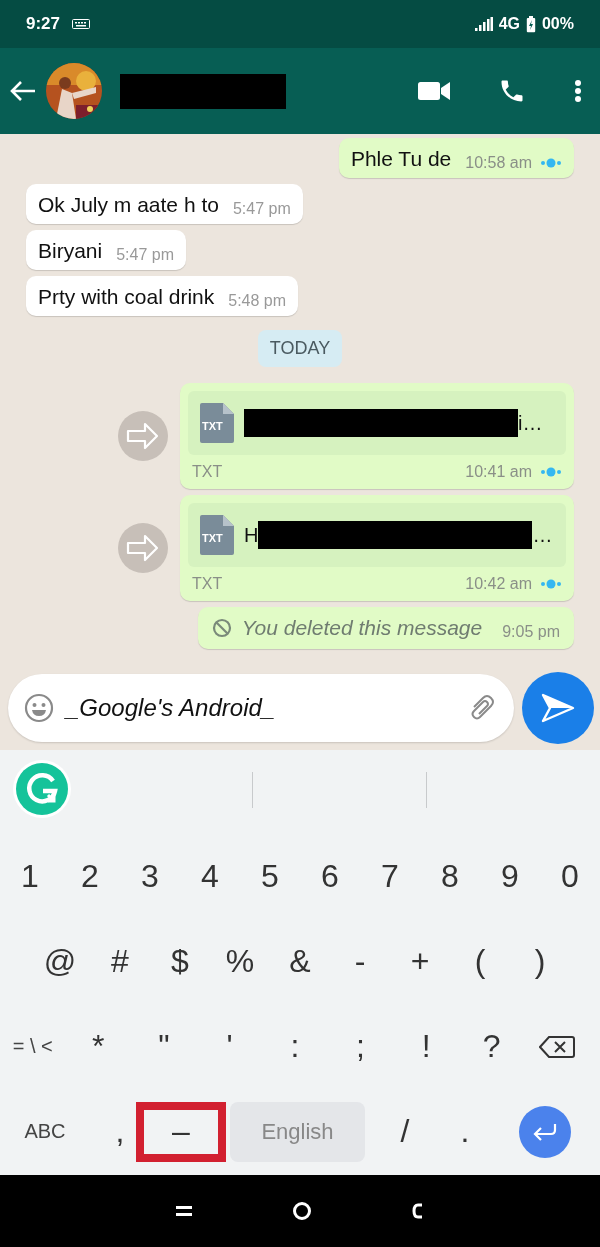 This screenshot has height=1247, width=600. I want to click on message-time: 5:48 pm, so click(257, 301).